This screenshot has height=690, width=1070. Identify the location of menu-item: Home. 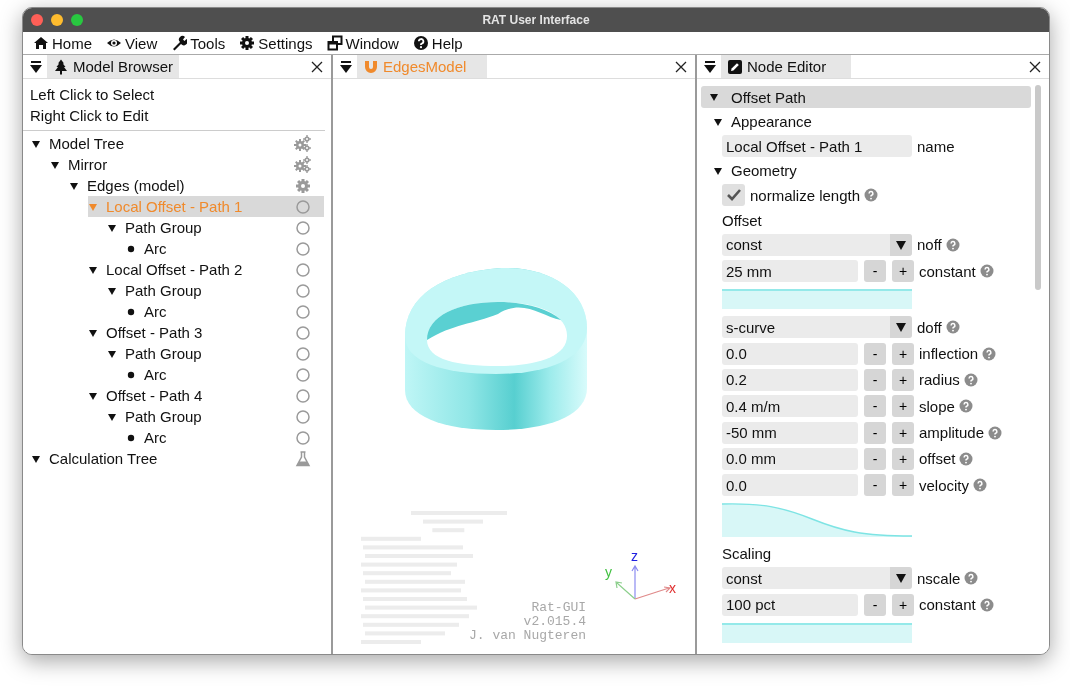
(62, 43).